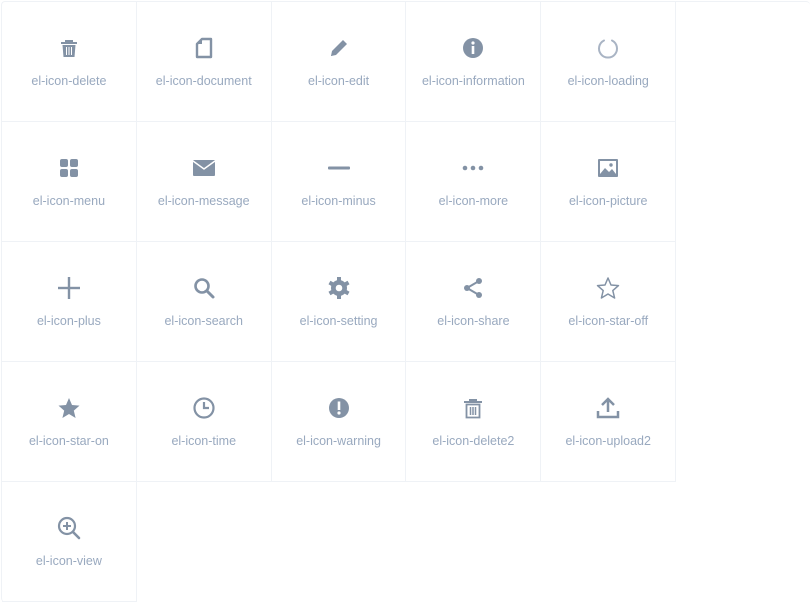  Describe the element at coordinates (204, 182) in the screenshot. I see `icon-cell-message: el-icon-message` at that location.